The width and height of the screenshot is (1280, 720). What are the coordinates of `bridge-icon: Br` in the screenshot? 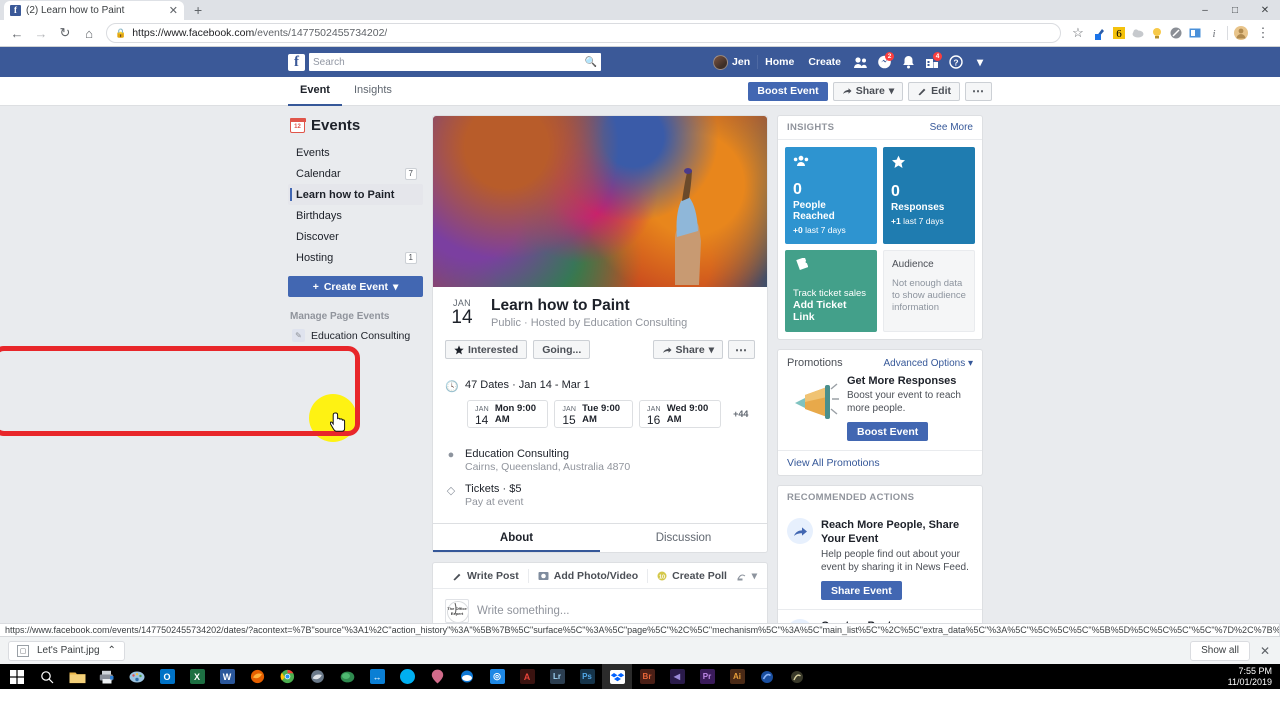 It's located at (647, 676).